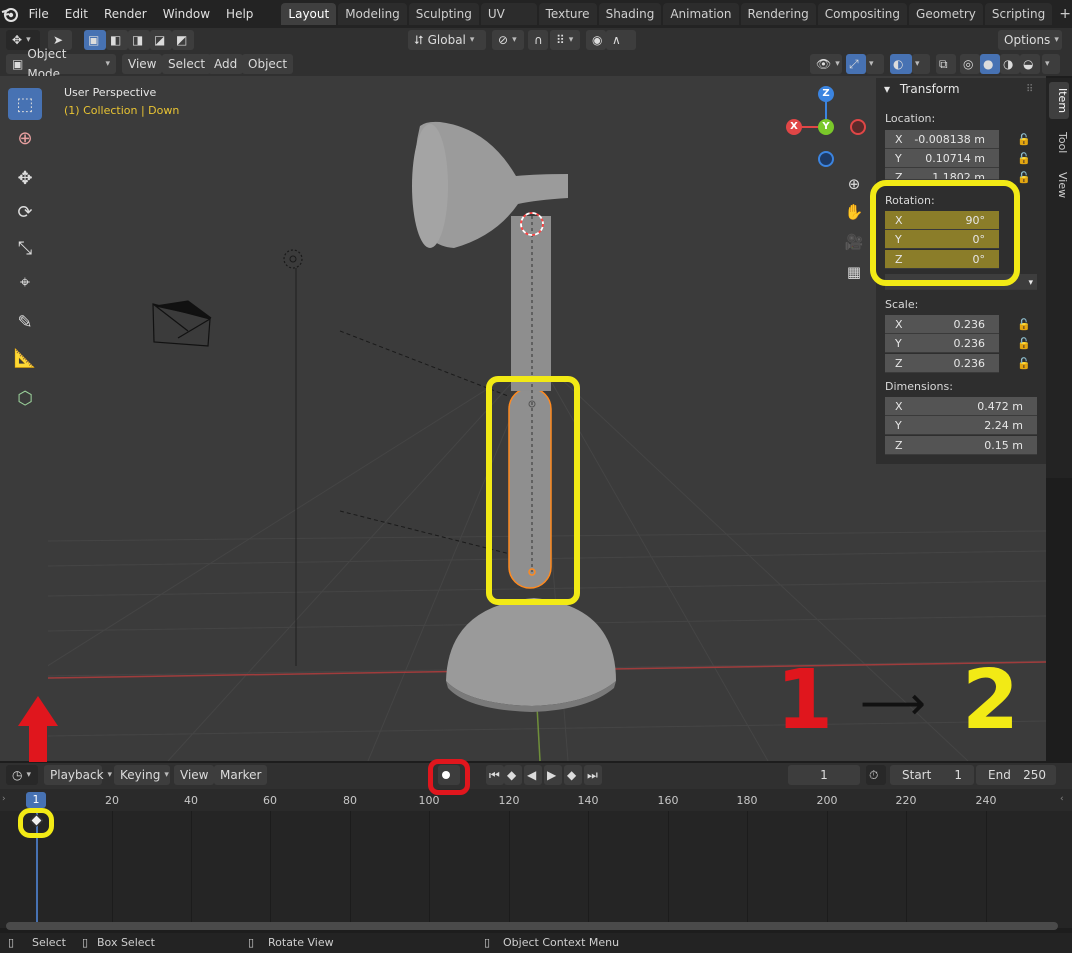  Describe the element at coordinates (858, 127) in the screenshot. I see `gizmo-neg-x-axis` at that location.